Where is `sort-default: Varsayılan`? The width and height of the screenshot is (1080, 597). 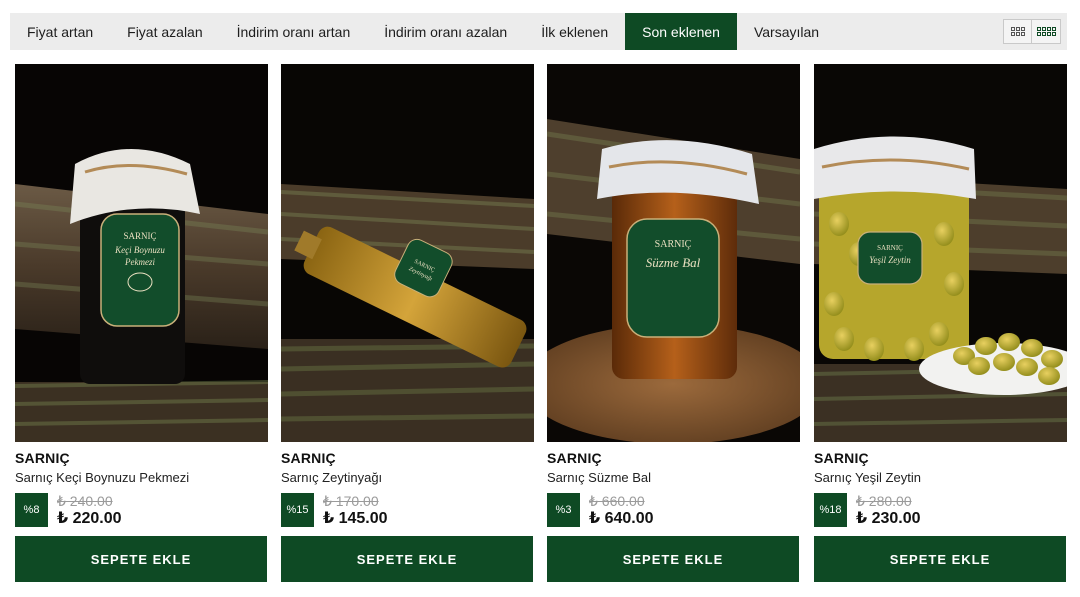
sort-default: Varsayılan is located at coordinates (786, 31).